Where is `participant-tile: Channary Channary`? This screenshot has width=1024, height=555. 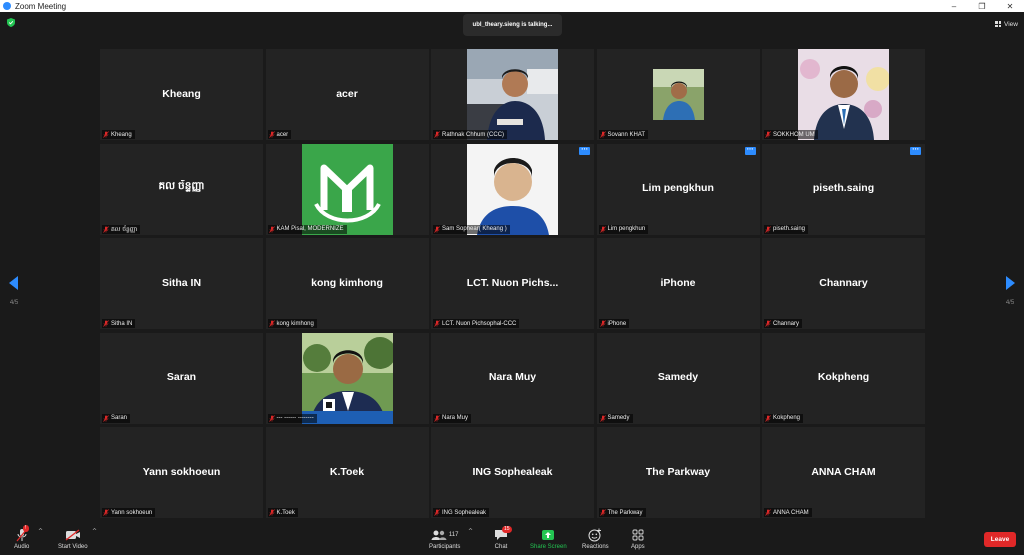 participant-tile: Channary Channary is located at coordinates (843, 283).